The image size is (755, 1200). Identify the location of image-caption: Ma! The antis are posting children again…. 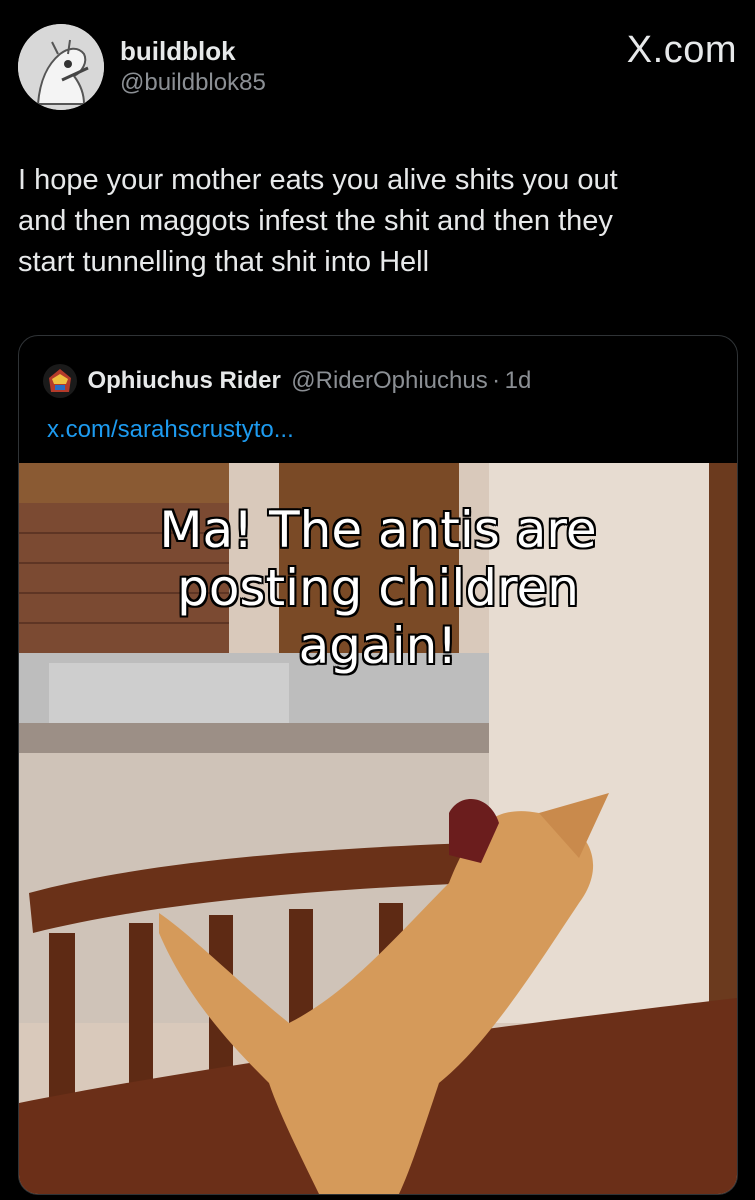
(378, 588).